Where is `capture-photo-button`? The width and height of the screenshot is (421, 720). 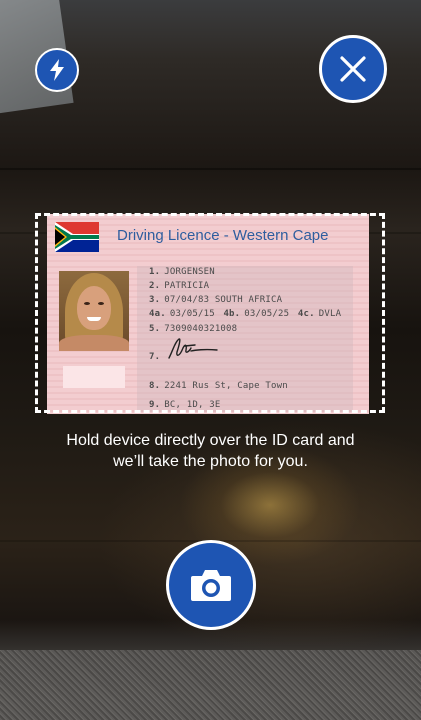 capture-photo-button is located at coordinates (211, 585).